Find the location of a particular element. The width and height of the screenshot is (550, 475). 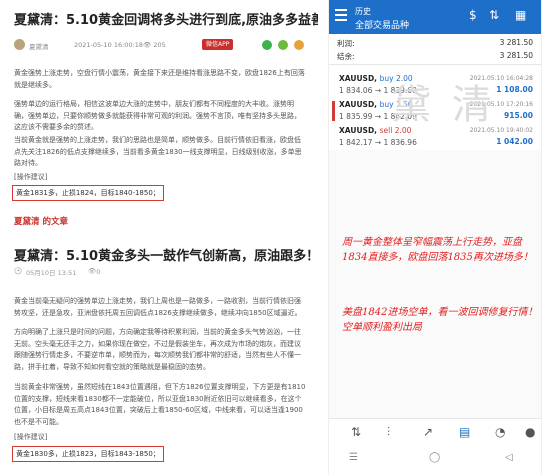

moments-share-icon is located at coordinates (283, 45).